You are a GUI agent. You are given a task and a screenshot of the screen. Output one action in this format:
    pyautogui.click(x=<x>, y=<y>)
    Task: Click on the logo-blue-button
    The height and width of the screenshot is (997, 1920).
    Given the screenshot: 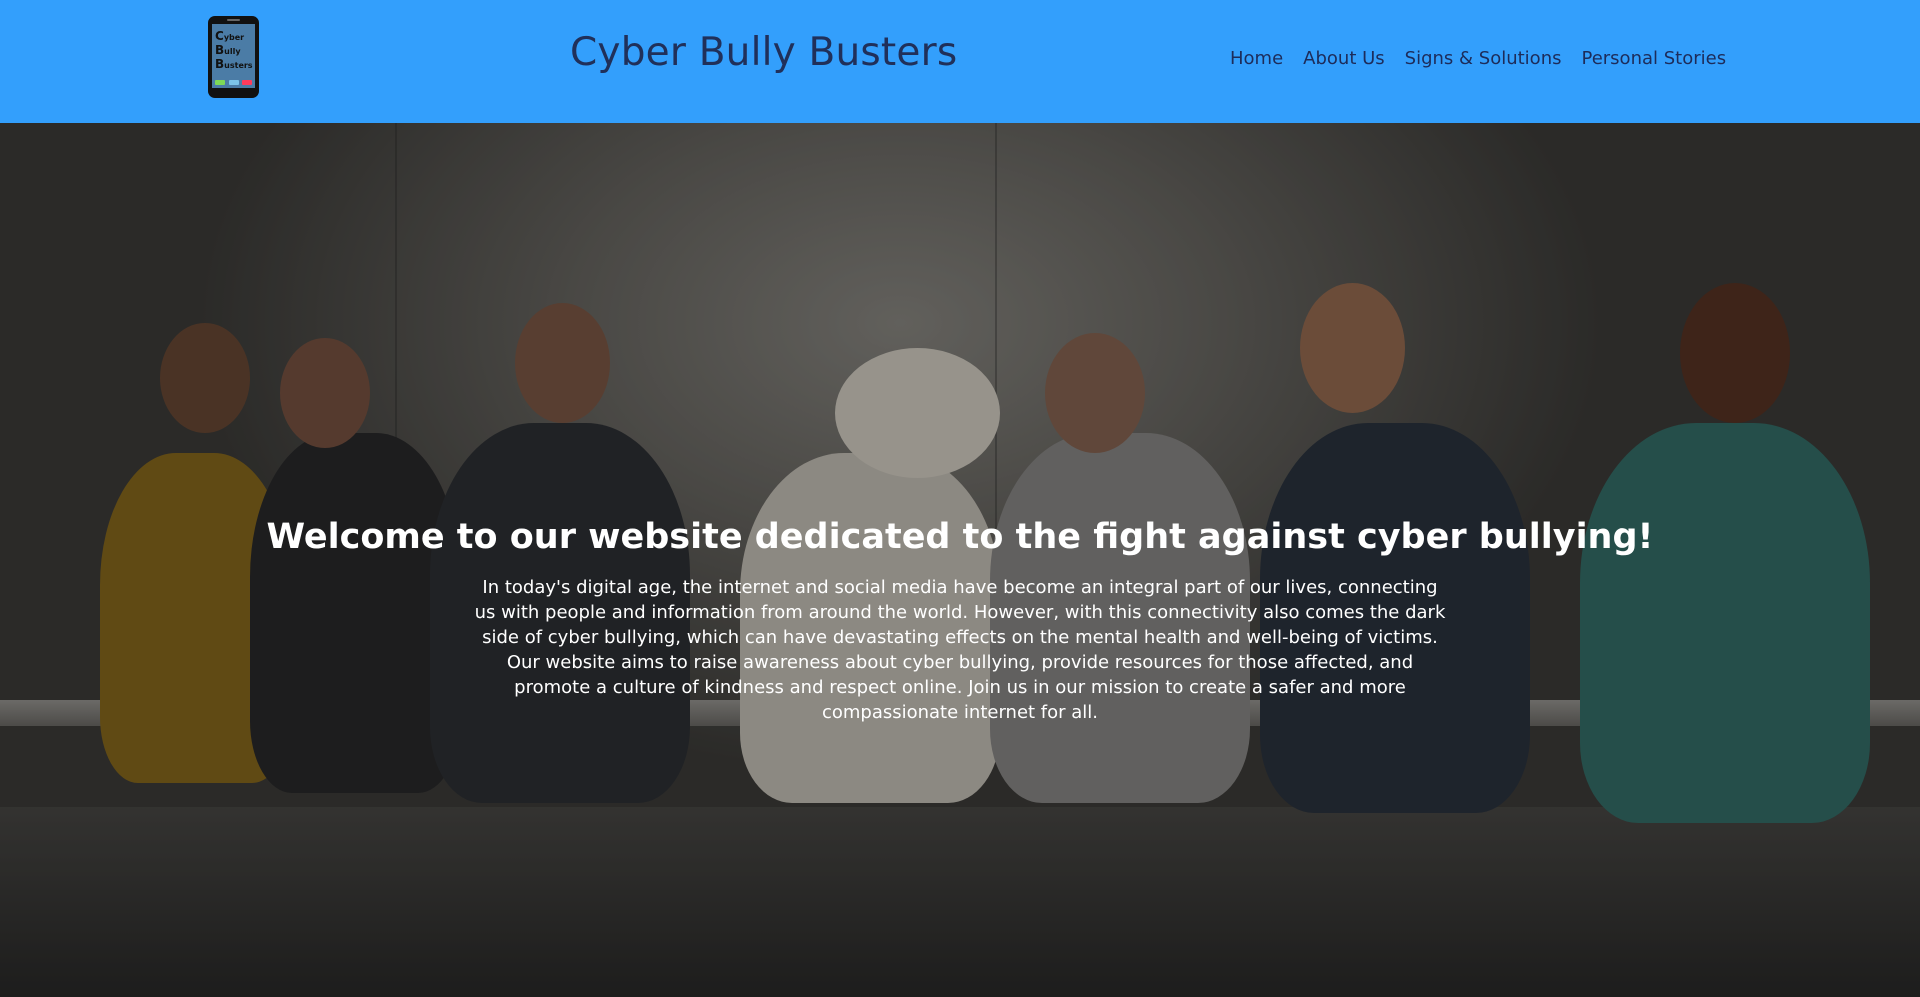 What is the action you would take?
    pyautogui.click(x=233, y=82)
    